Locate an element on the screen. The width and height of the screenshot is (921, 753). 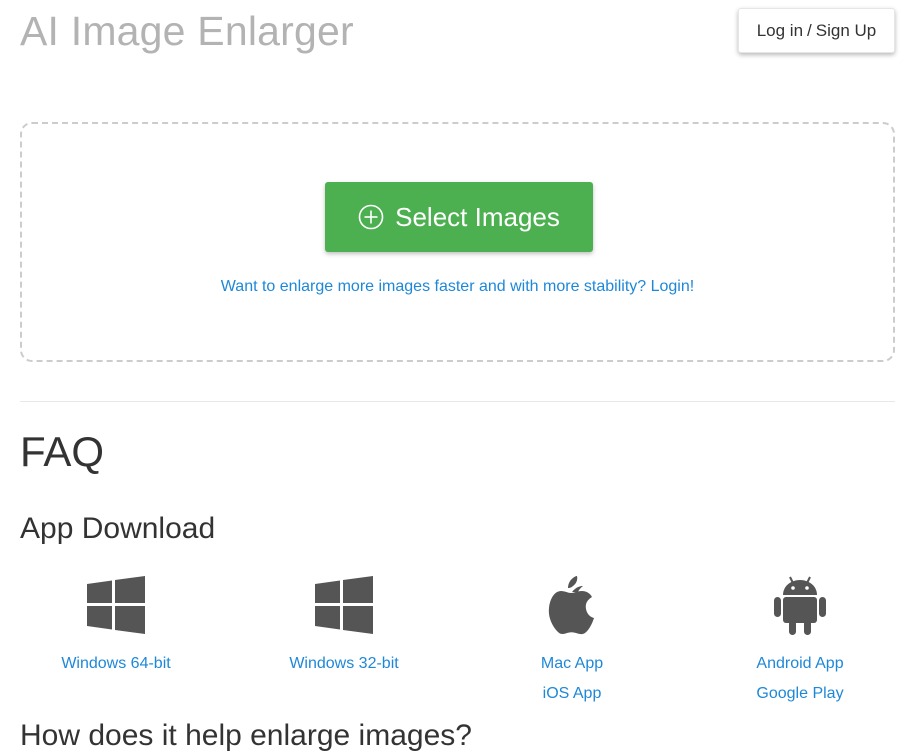
windows-32-link: Windows 32-bit is located at coordinates (343, 664).